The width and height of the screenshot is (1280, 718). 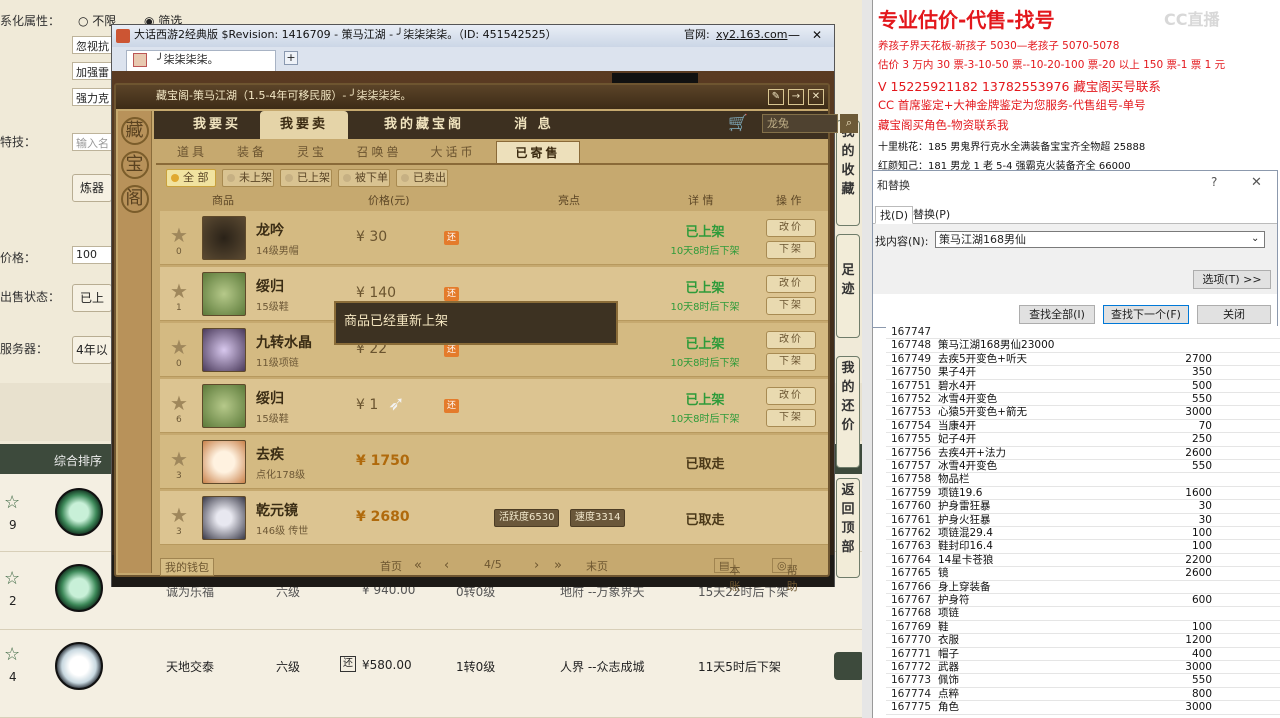 I want to click on sheet-row: 167772 武器 3000, so click(x=1083, y=668).